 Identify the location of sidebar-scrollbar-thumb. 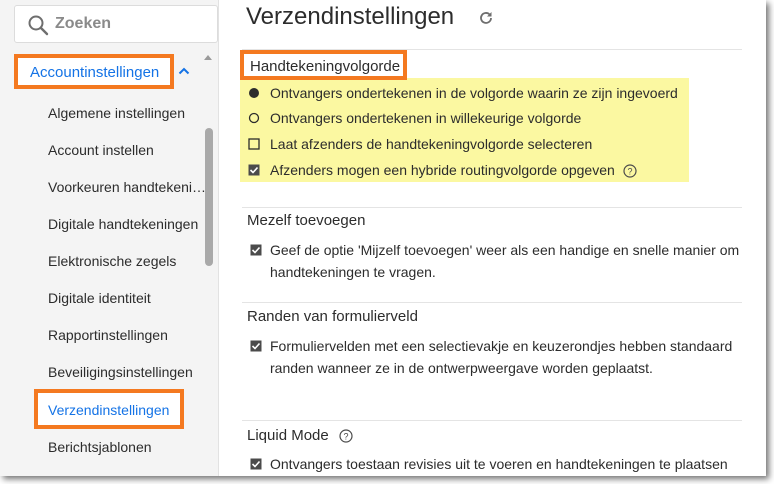
(209, 197).